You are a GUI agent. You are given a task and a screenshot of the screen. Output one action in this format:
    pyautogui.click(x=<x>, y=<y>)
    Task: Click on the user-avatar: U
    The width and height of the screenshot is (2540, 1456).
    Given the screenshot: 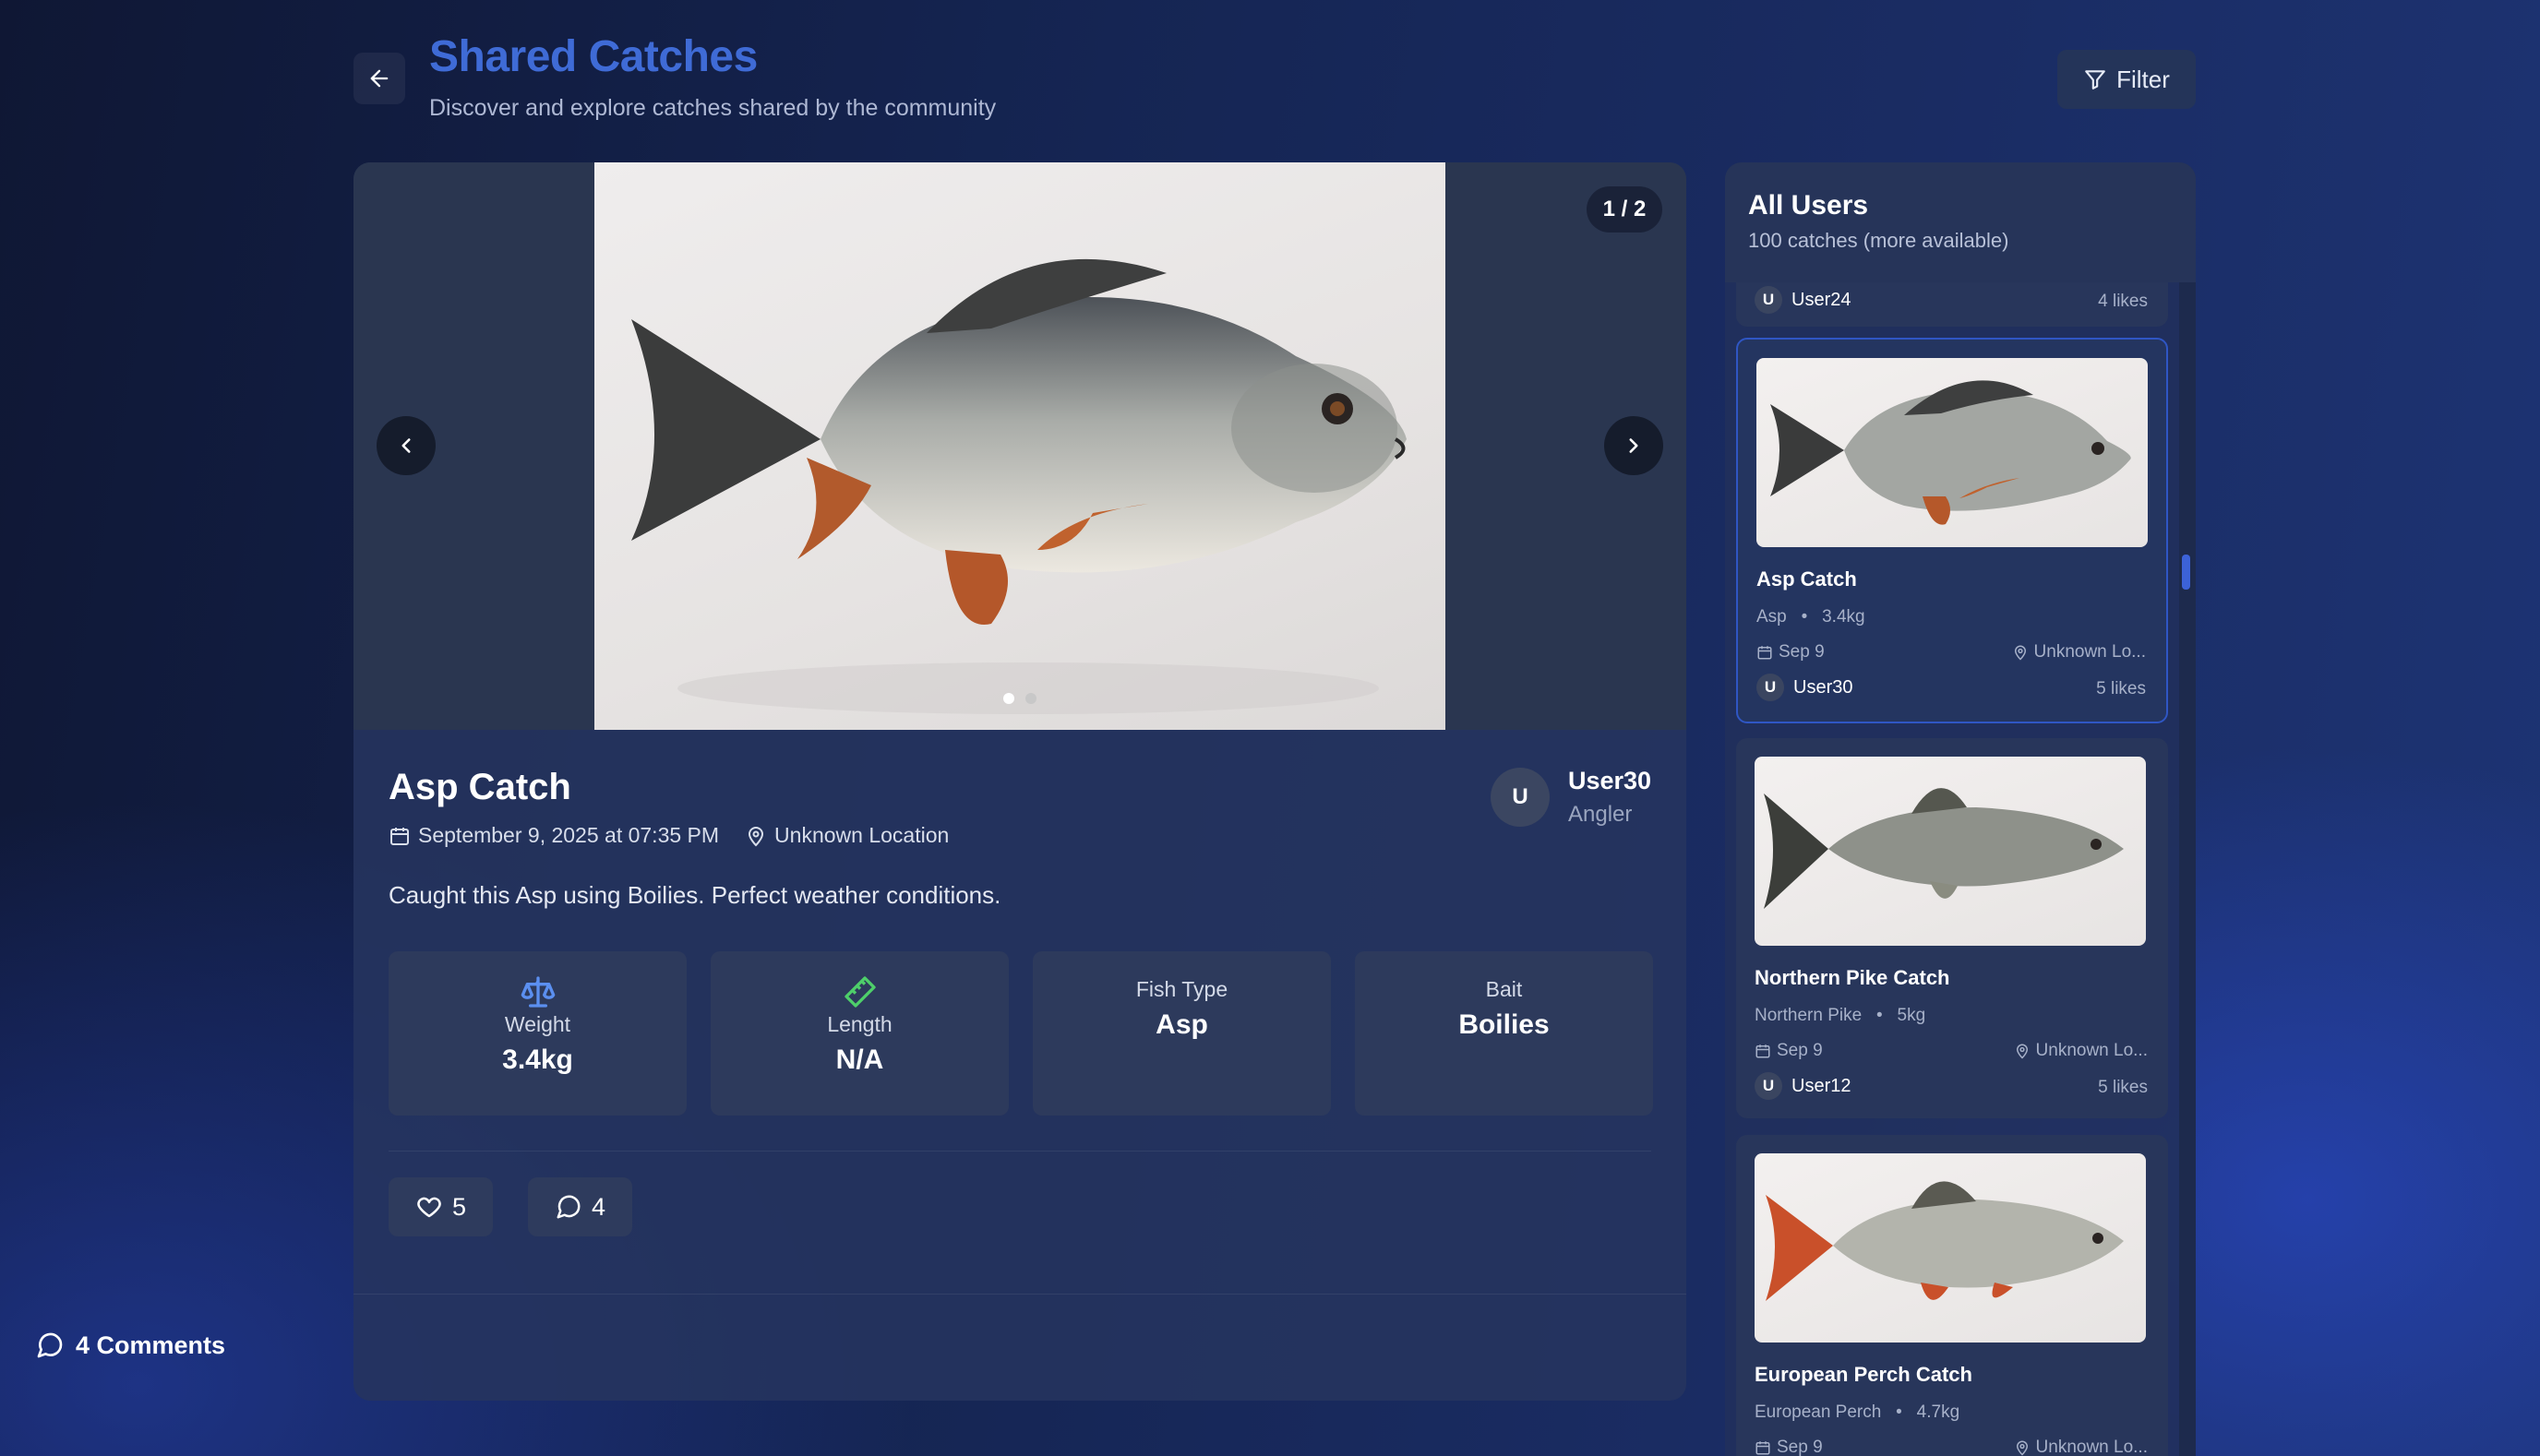 What is the action you would take?
    pyautogui.click(x=1520, y=797)
    